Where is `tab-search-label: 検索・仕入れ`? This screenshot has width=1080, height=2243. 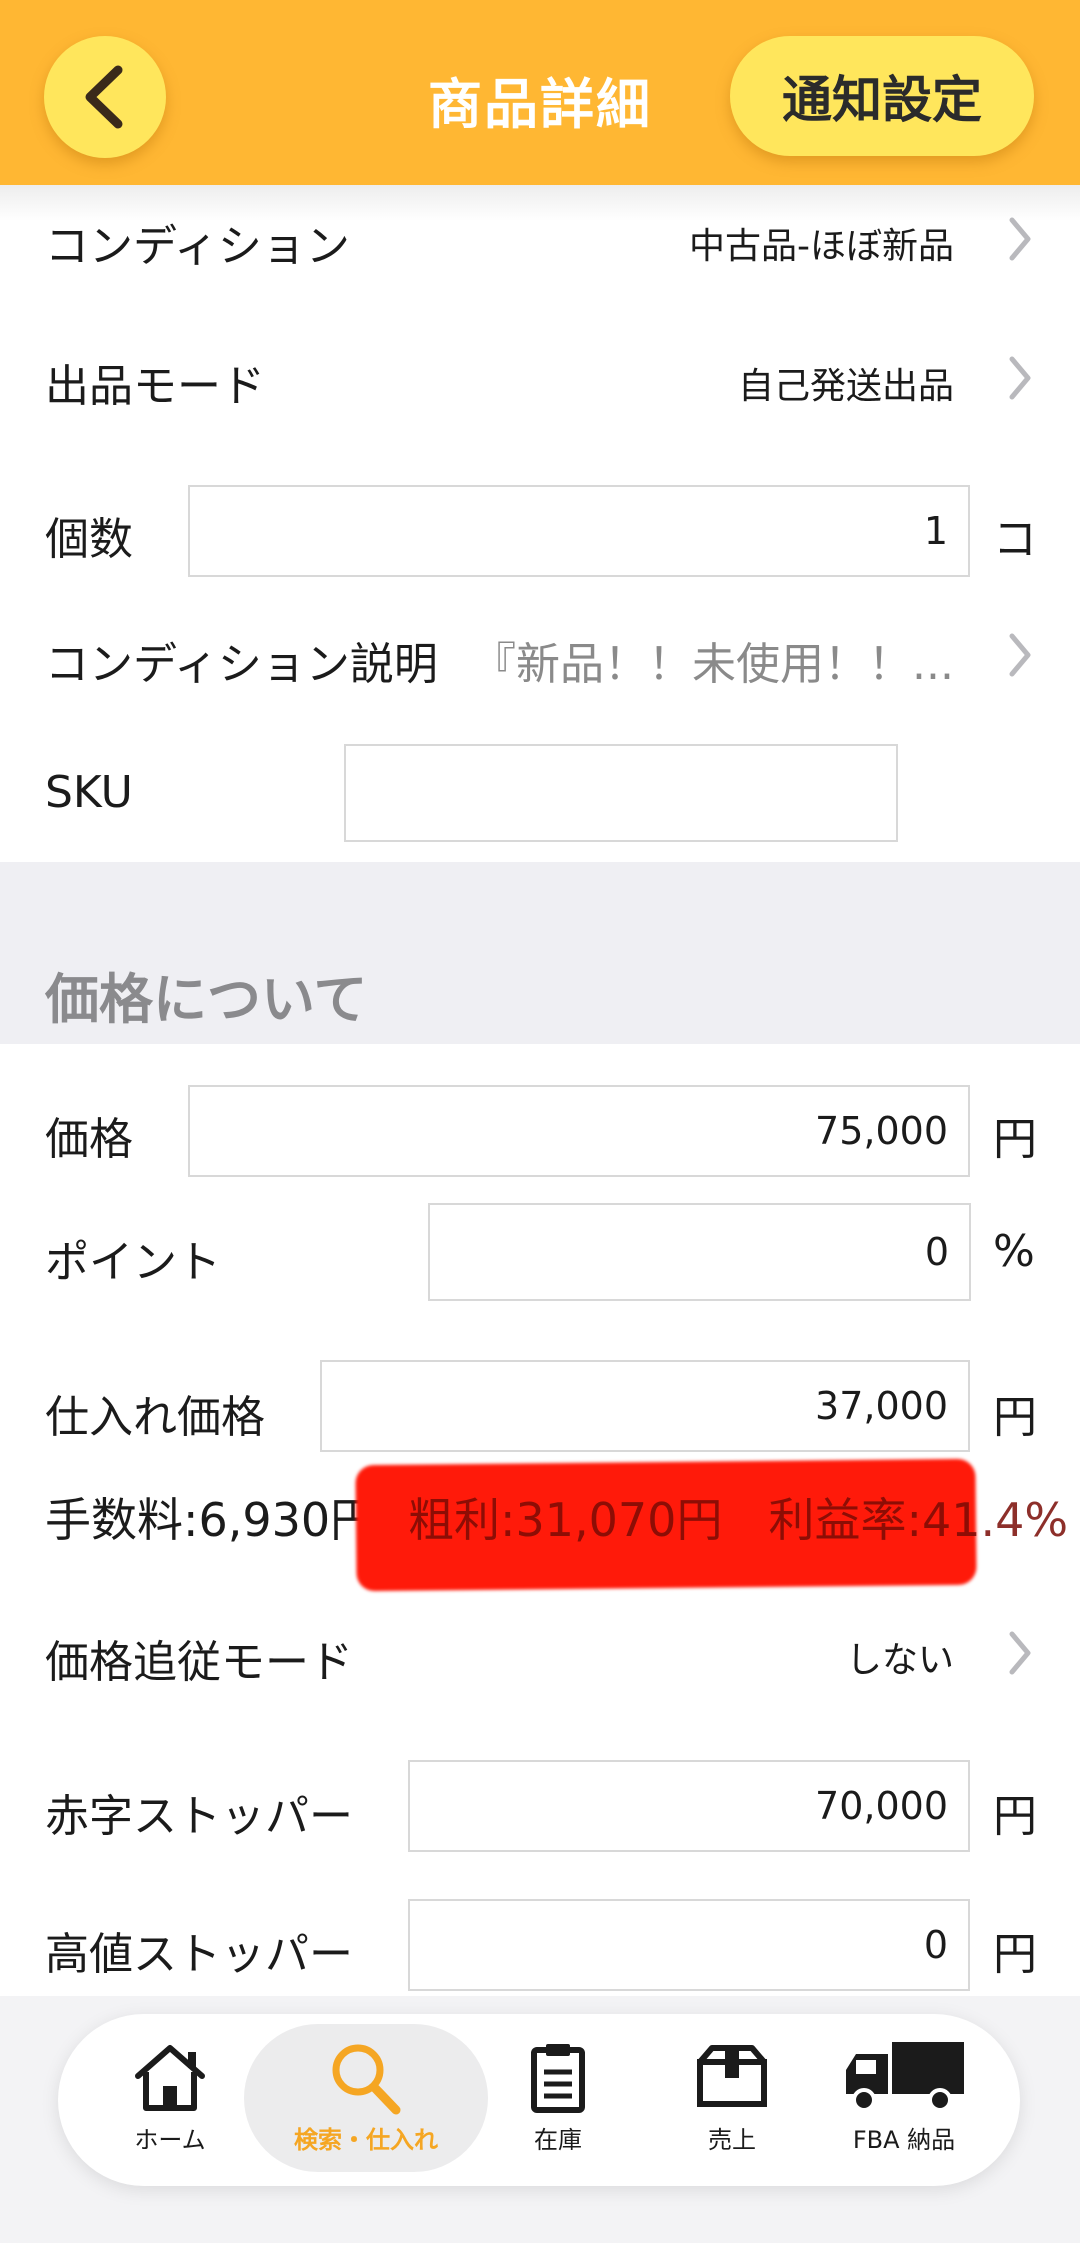
tab-search-label: 検索・仕入れ is located at coordinates (366, 2140).